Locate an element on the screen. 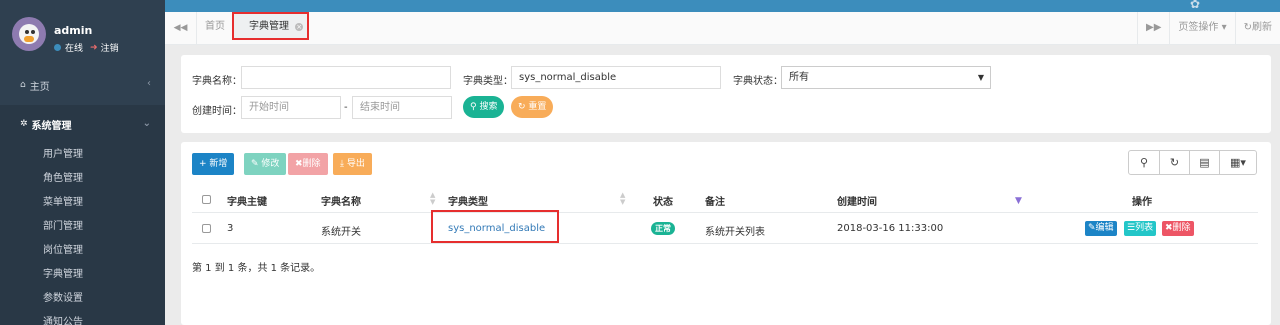  status-badge: 正常 is located at coordinates (663, 228).